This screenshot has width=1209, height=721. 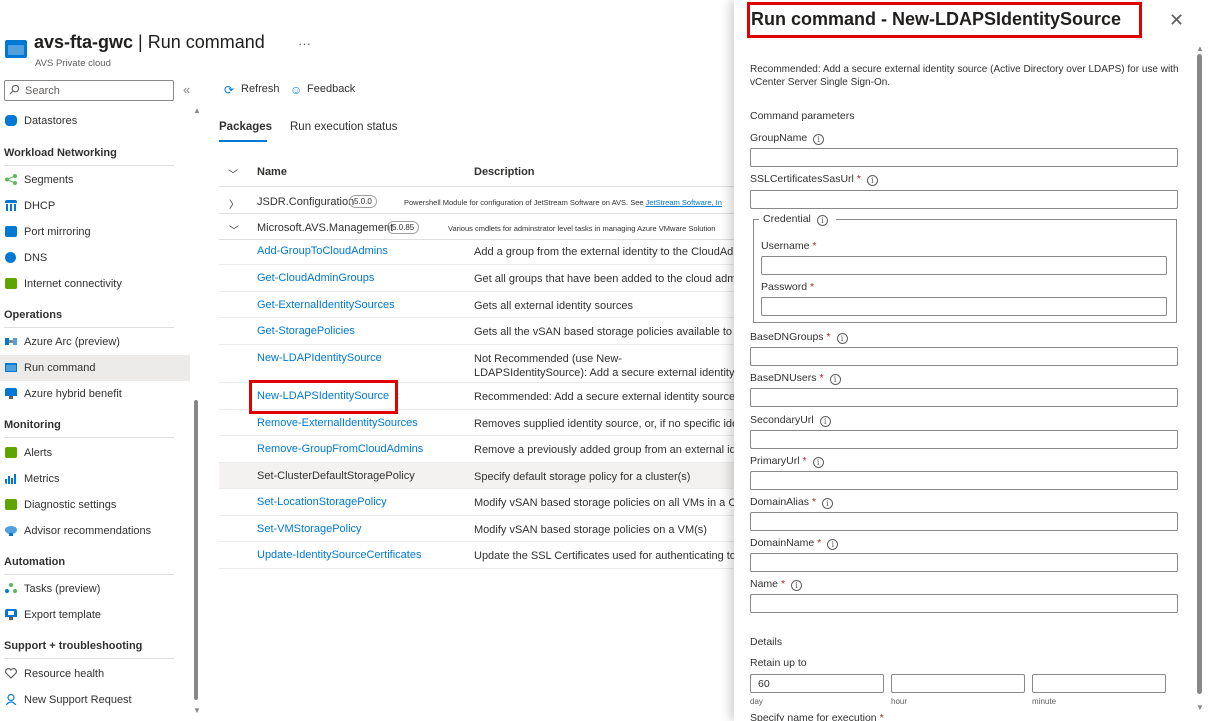 What do you see at coordinates (1176, 20) in the screenshot?
I see `close-icon: ✕` at bounding box center [1176, 20].